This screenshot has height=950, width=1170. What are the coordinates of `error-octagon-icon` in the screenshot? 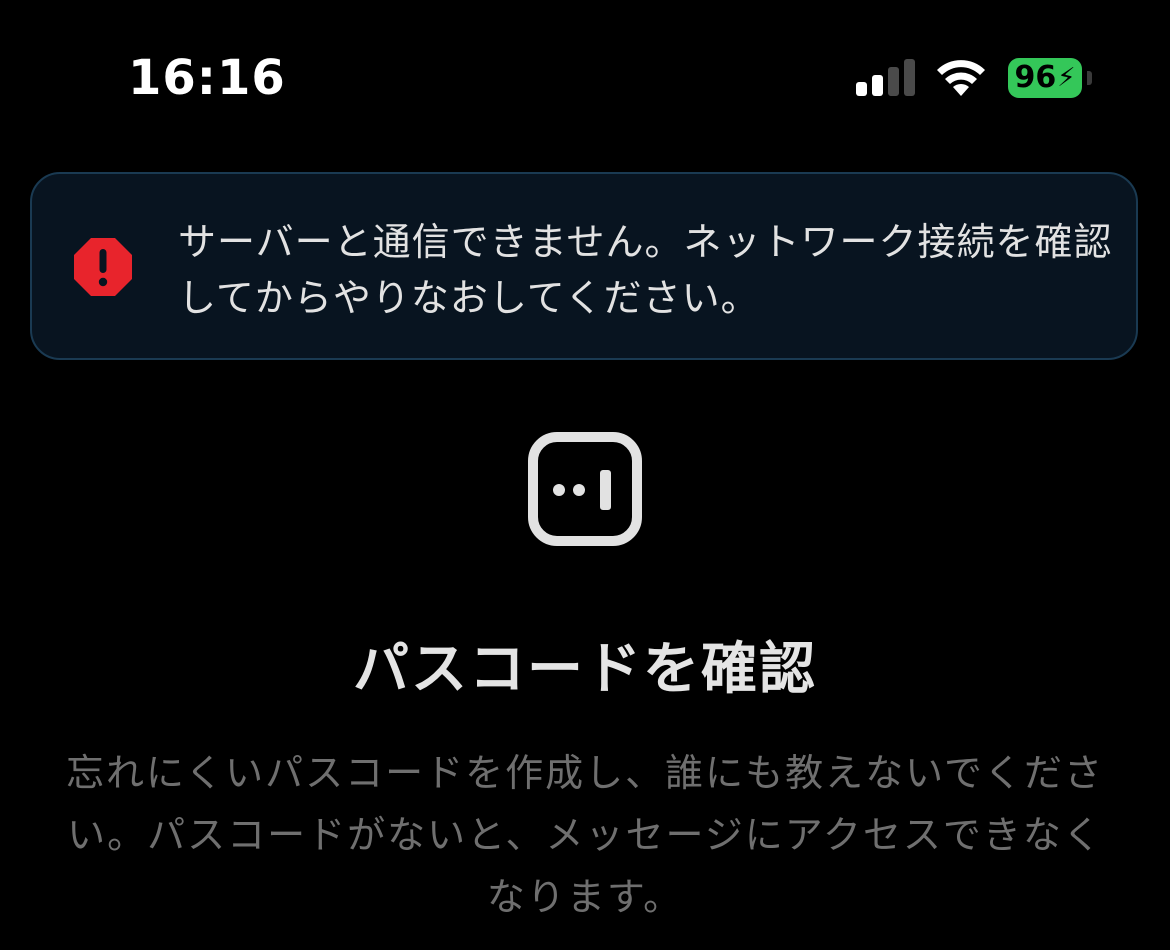 It's located at (103, 267).